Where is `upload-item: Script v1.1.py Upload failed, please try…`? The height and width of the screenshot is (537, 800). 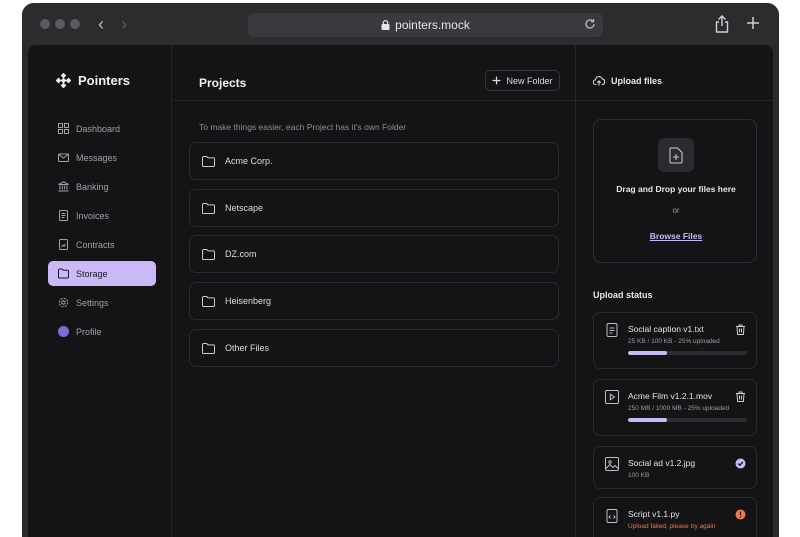
upload-item: Script v1.1.py Upload failed, please try… is located at coordinates (675, 517).